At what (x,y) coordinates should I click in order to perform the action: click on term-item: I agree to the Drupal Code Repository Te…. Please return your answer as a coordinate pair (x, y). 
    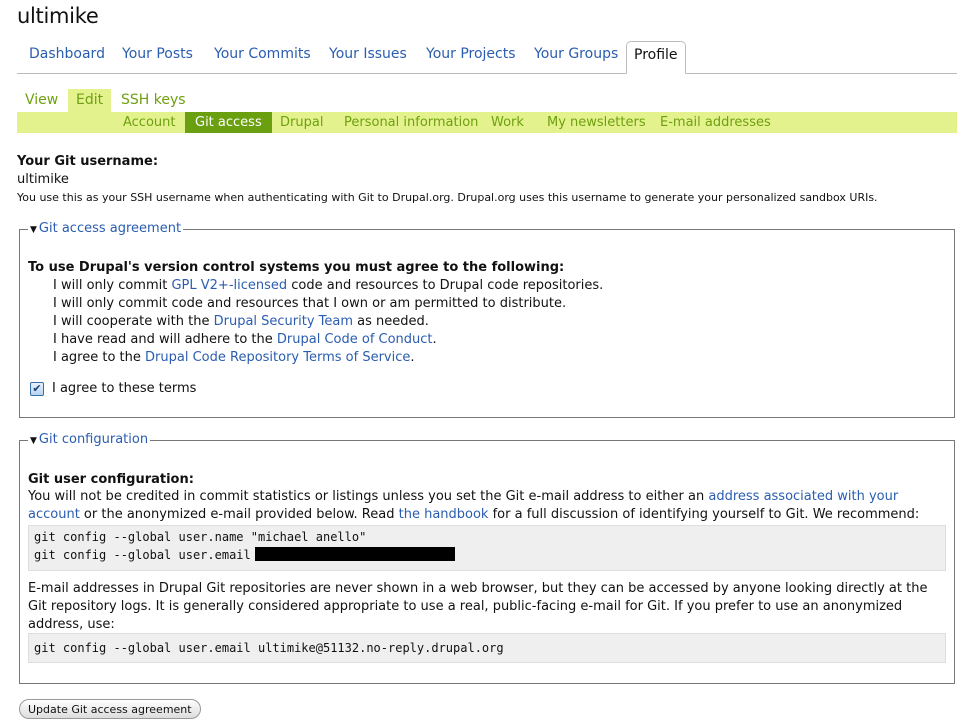
    Looking at the image, I should click on (328, 358).